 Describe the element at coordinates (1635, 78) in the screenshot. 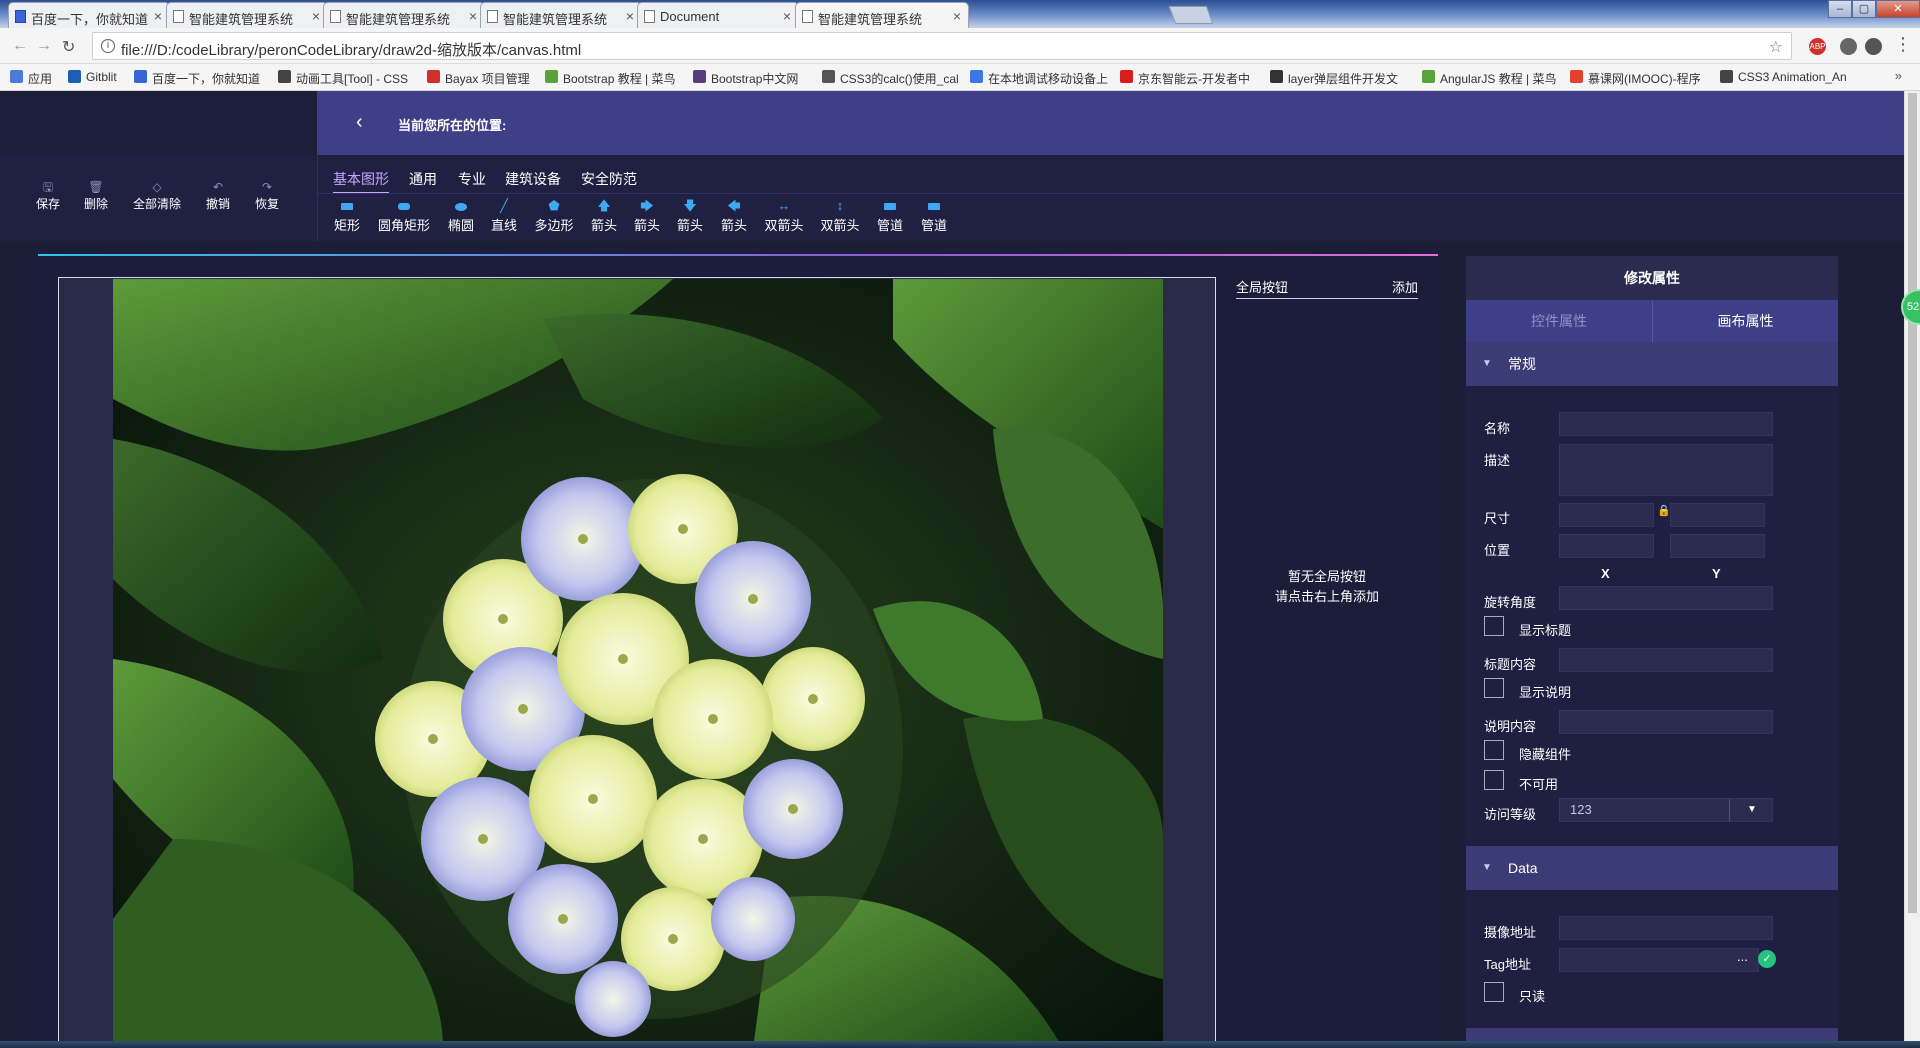

I see `bookmark-item: 慕课网(IMOOC)-程序` at that location.